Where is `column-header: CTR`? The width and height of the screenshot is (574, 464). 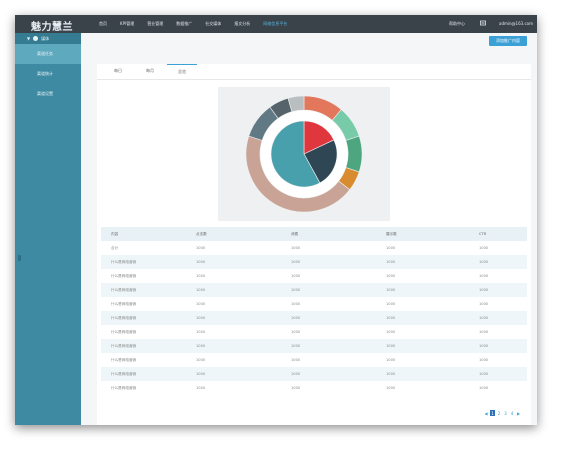 column-header: CTR is located at coordinates (483, 234).